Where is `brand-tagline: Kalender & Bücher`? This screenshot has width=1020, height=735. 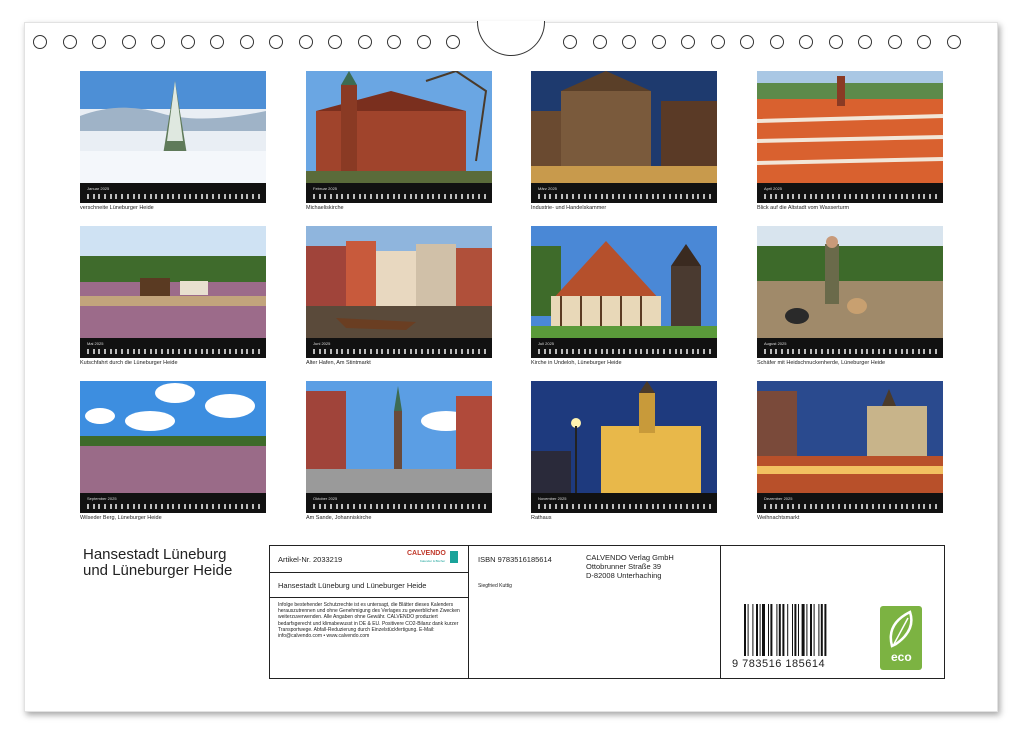 brand-tagline: Kalender & Bücher is located at coordinates (433, 561).